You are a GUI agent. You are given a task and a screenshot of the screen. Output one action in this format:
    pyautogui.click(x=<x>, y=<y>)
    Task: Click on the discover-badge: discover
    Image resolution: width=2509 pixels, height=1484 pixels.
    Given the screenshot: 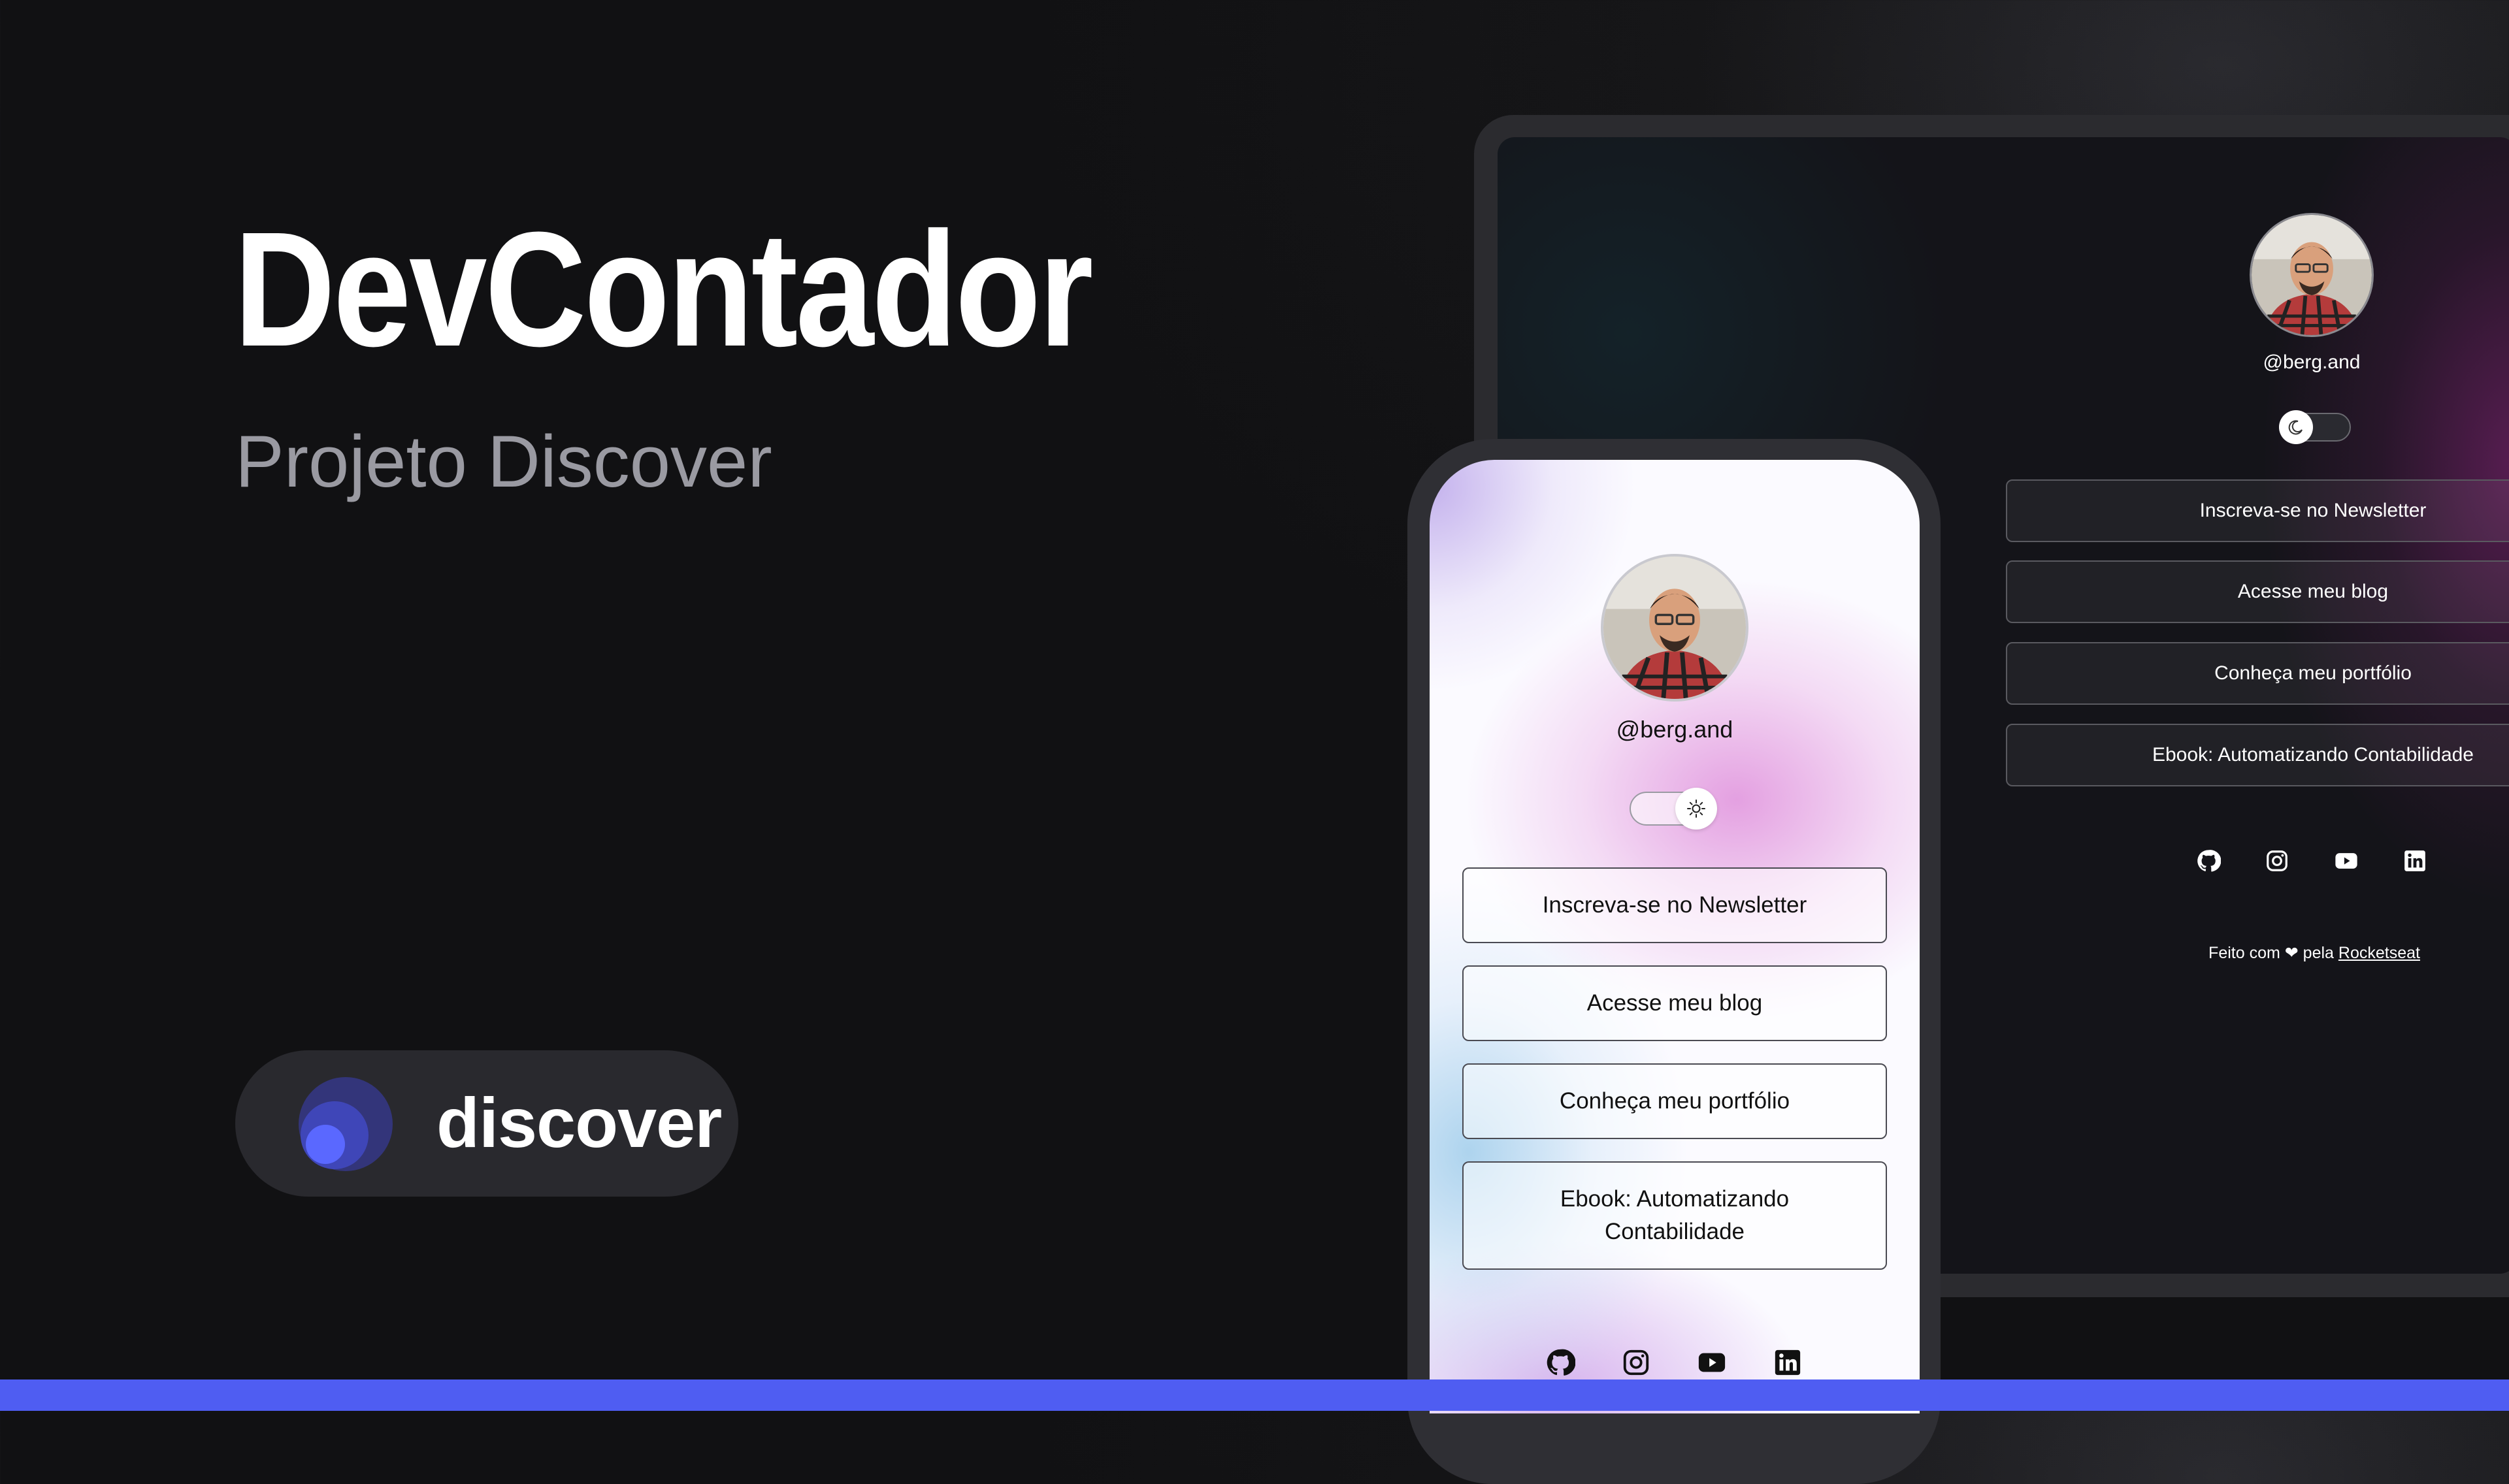 What is the action you would take?
    pyautogui.click(x=487, y=1123)
    